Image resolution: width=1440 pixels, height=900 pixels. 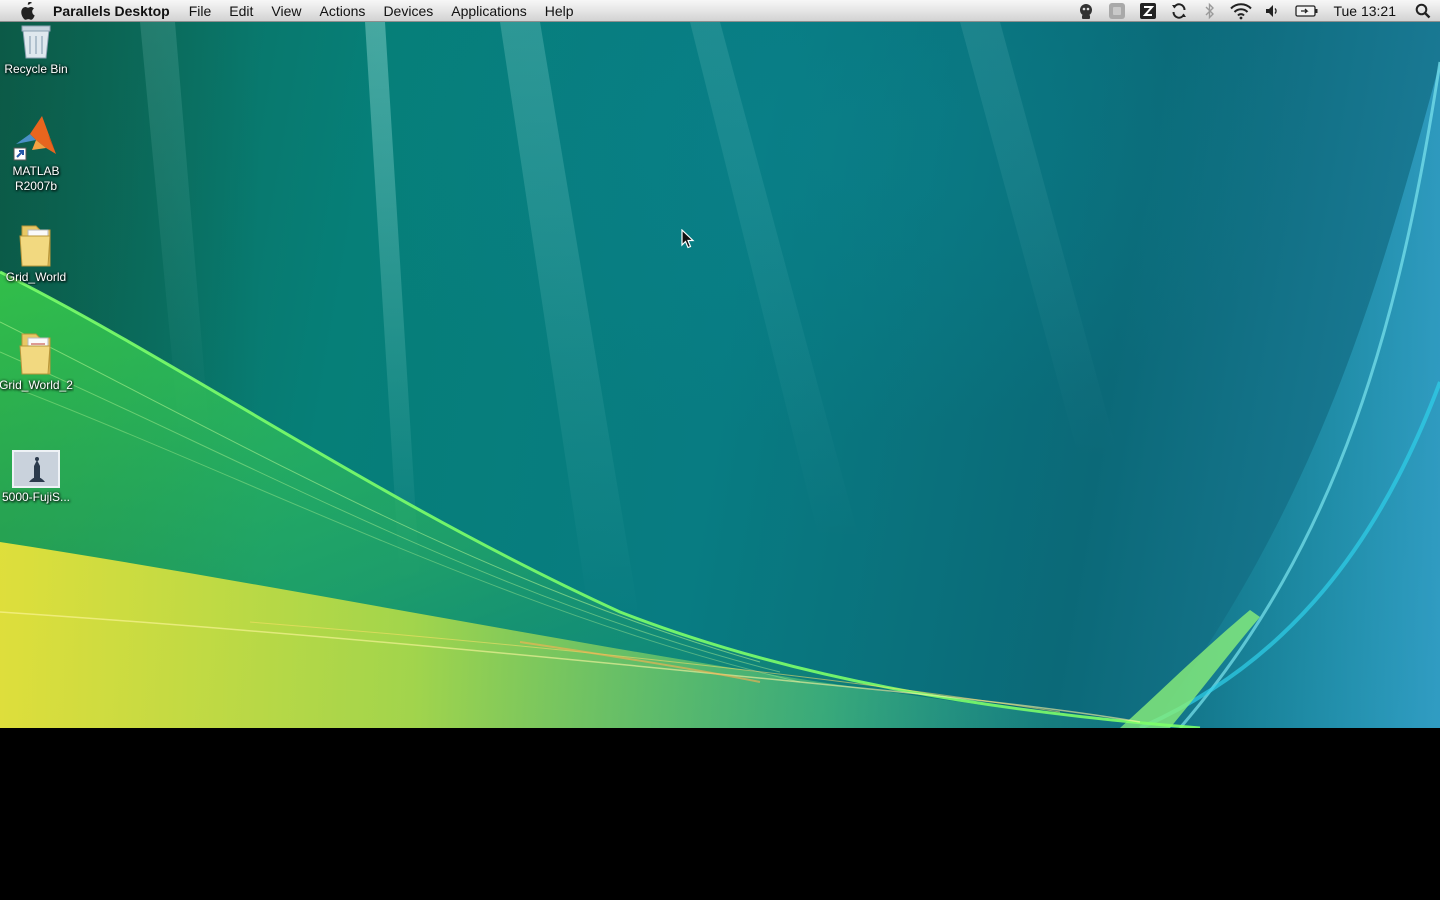 I want to click on mouse-cursor-icon, so click(x=688, y=241).